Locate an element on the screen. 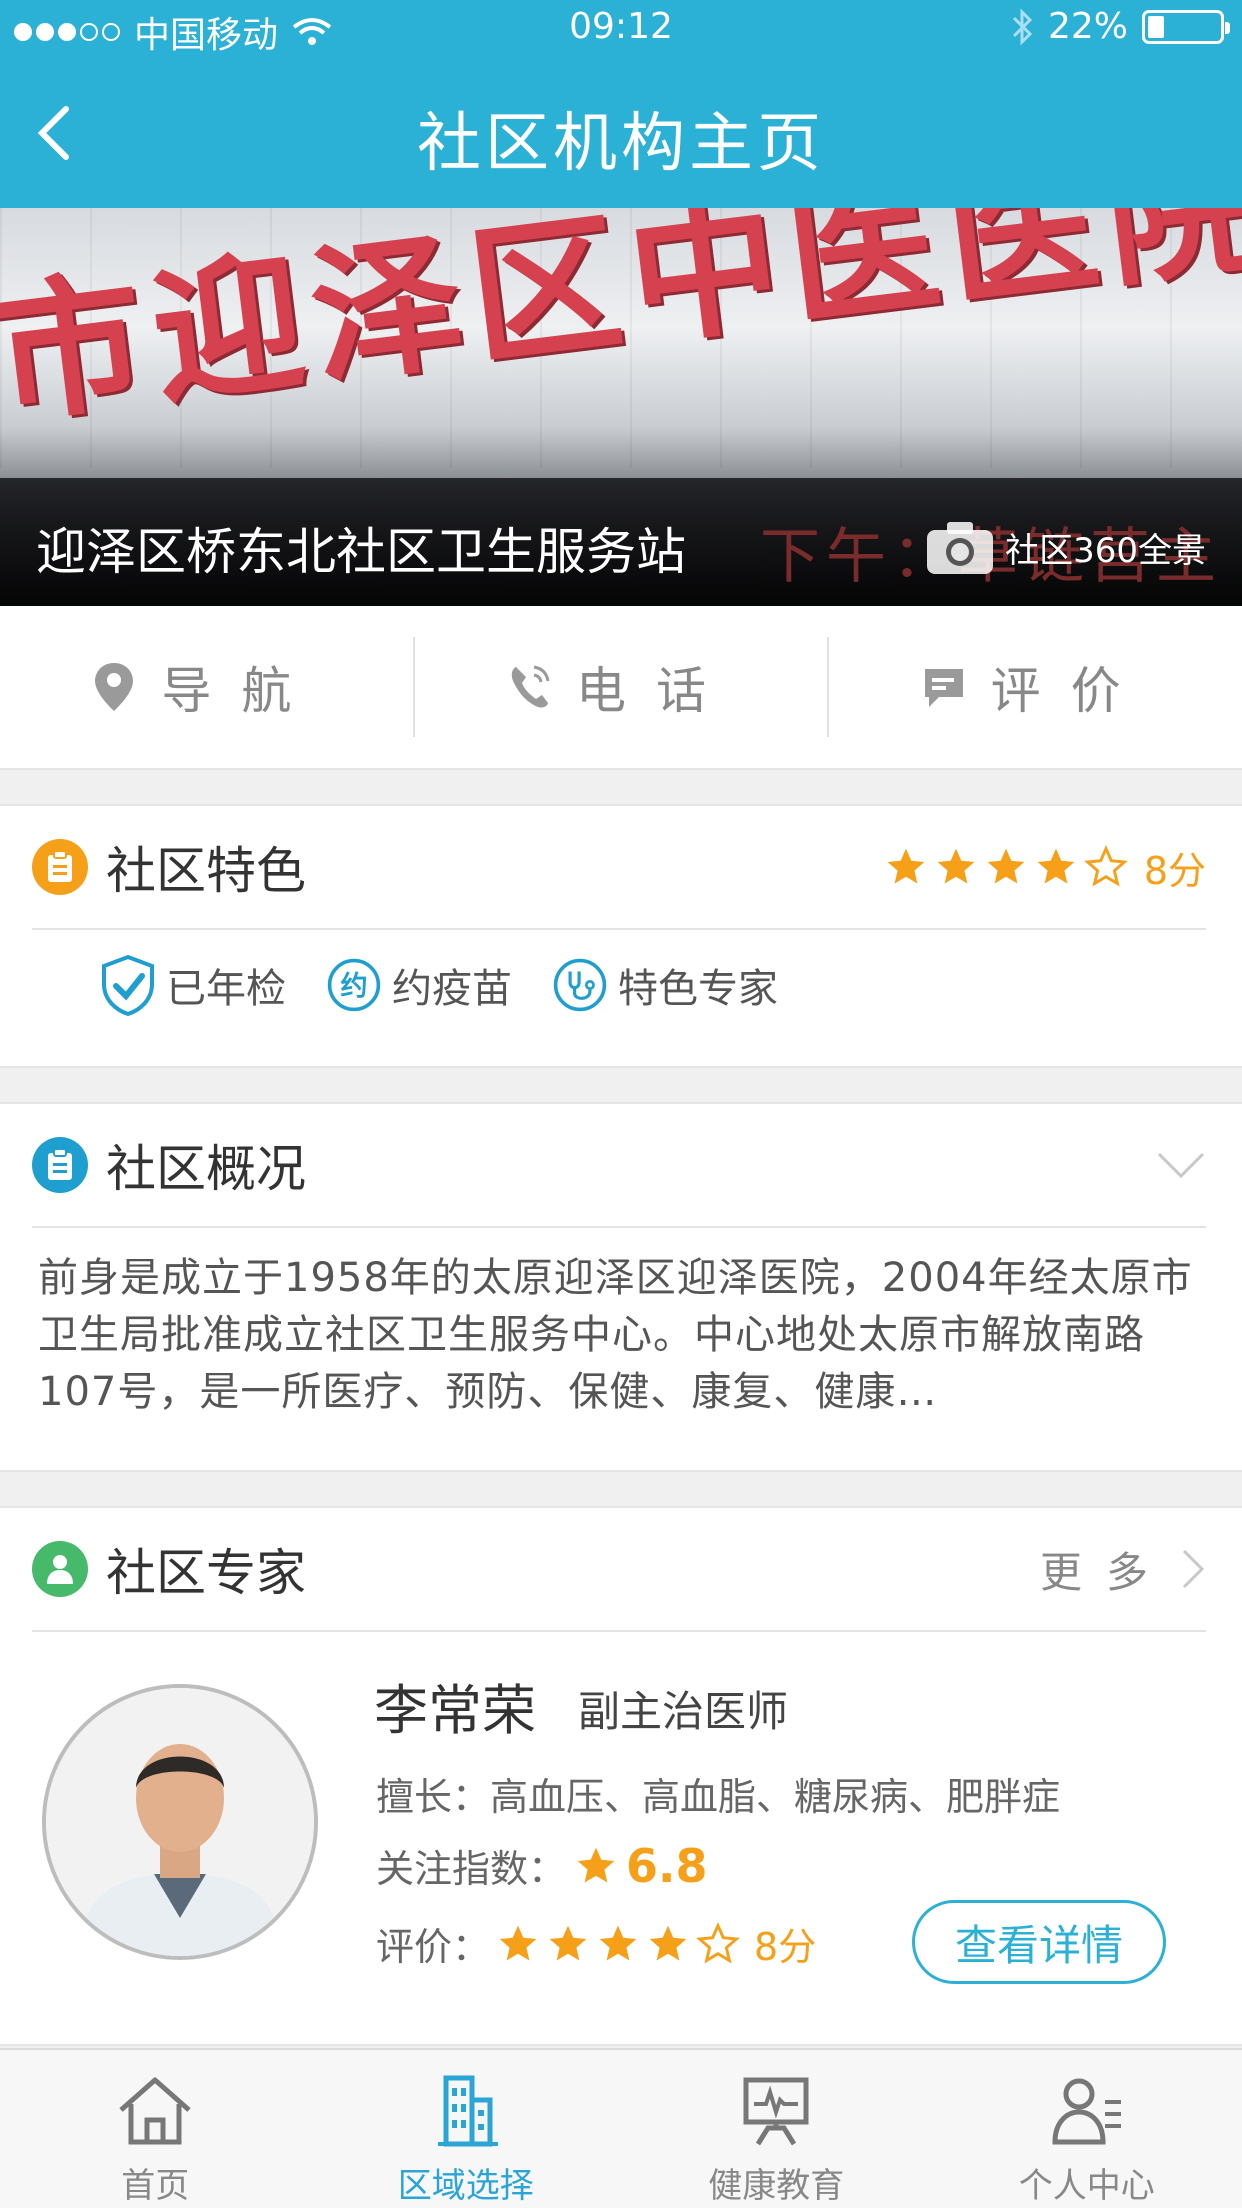  tab-profile-label: 个人中心 is located at coordinates (1086, 2186).